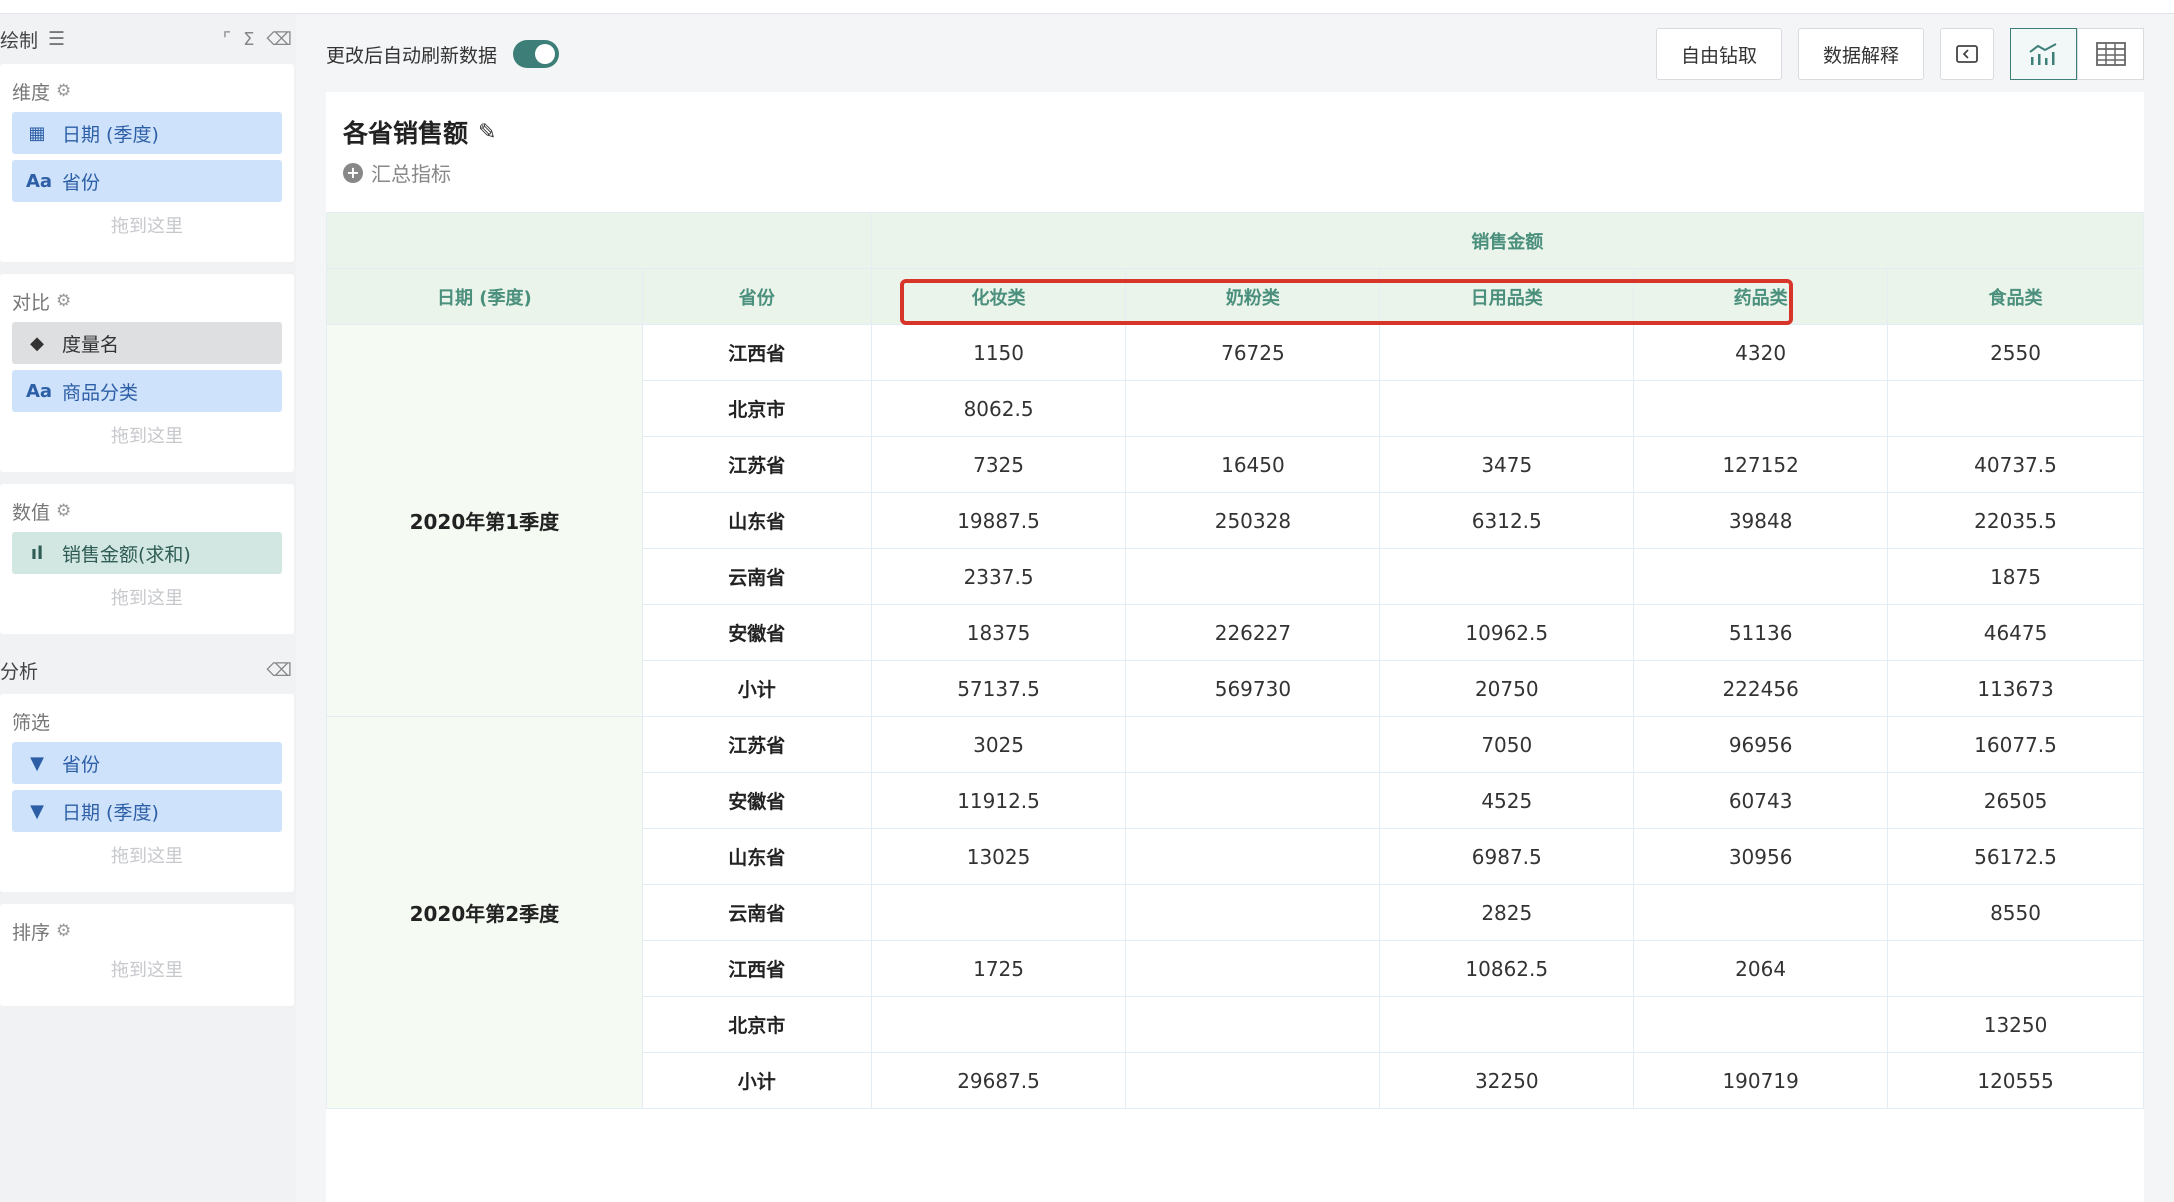  What do you see at coordinates (227, 39) in the screenshot?
I see `corner-icon: ⌜` at bounding box center [227, 39].